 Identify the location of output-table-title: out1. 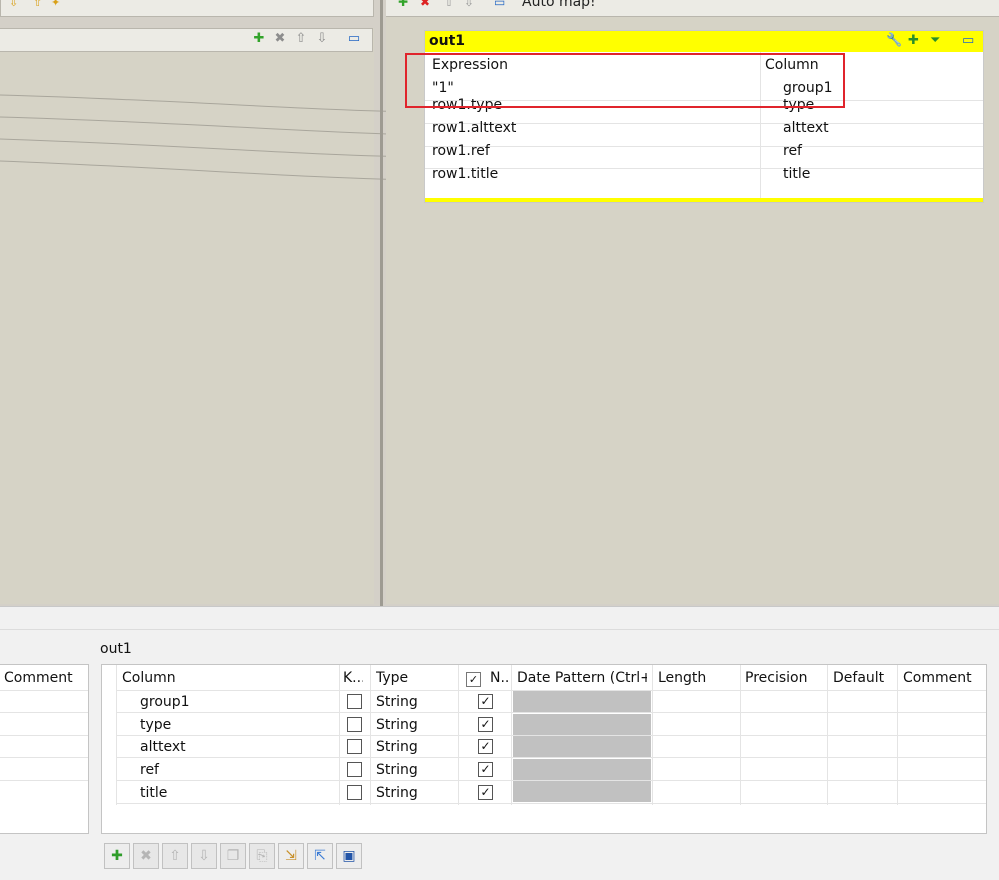
(447, 41).